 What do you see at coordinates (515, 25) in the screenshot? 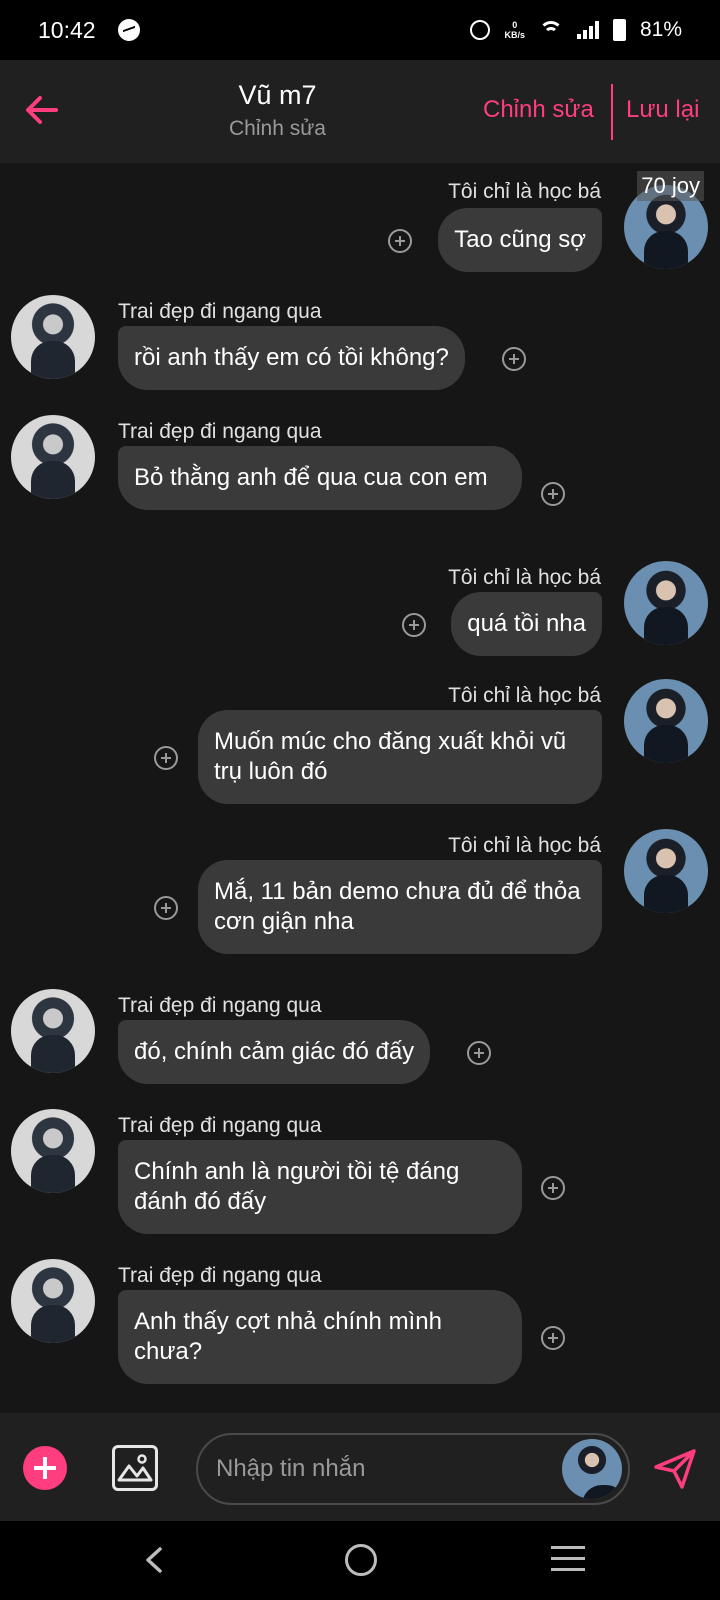
I see `network-speed-value: 0` at bounding box center [515, 25].